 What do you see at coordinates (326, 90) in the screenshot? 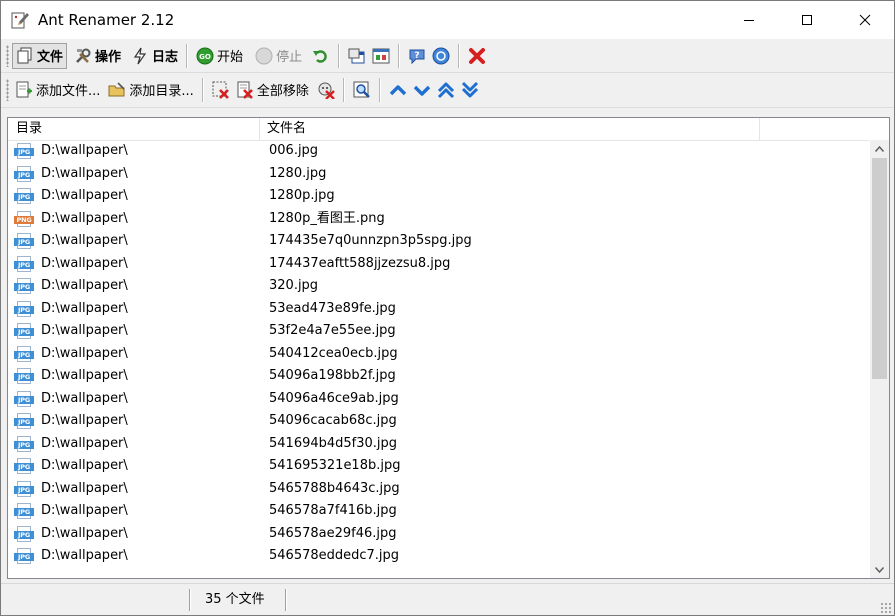
I see `remove-dead-button` at bounding box center [326, 90].